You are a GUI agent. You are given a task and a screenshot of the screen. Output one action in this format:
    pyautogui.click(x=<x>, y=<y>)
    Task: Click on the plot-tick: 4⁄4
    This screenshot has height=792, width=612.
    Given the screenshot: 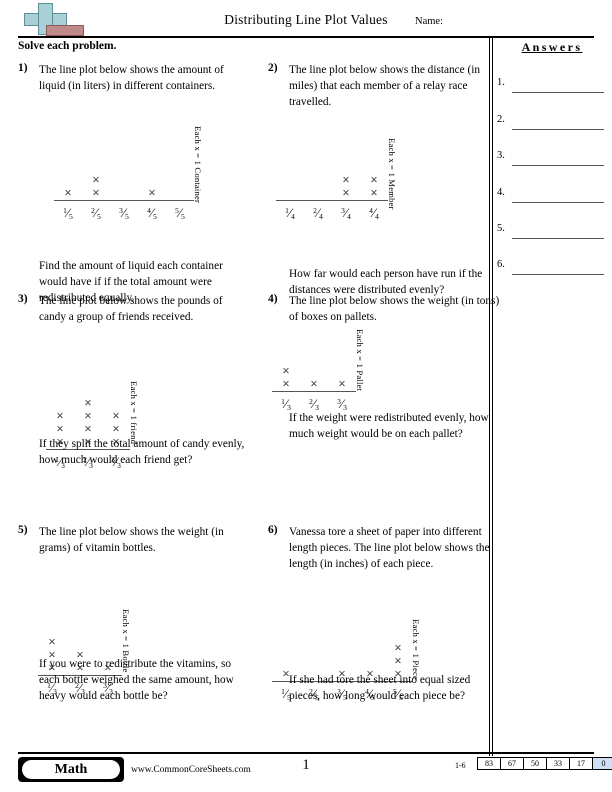 What is the action you would take?
    pyautogui.click(x=374, y=212)
    